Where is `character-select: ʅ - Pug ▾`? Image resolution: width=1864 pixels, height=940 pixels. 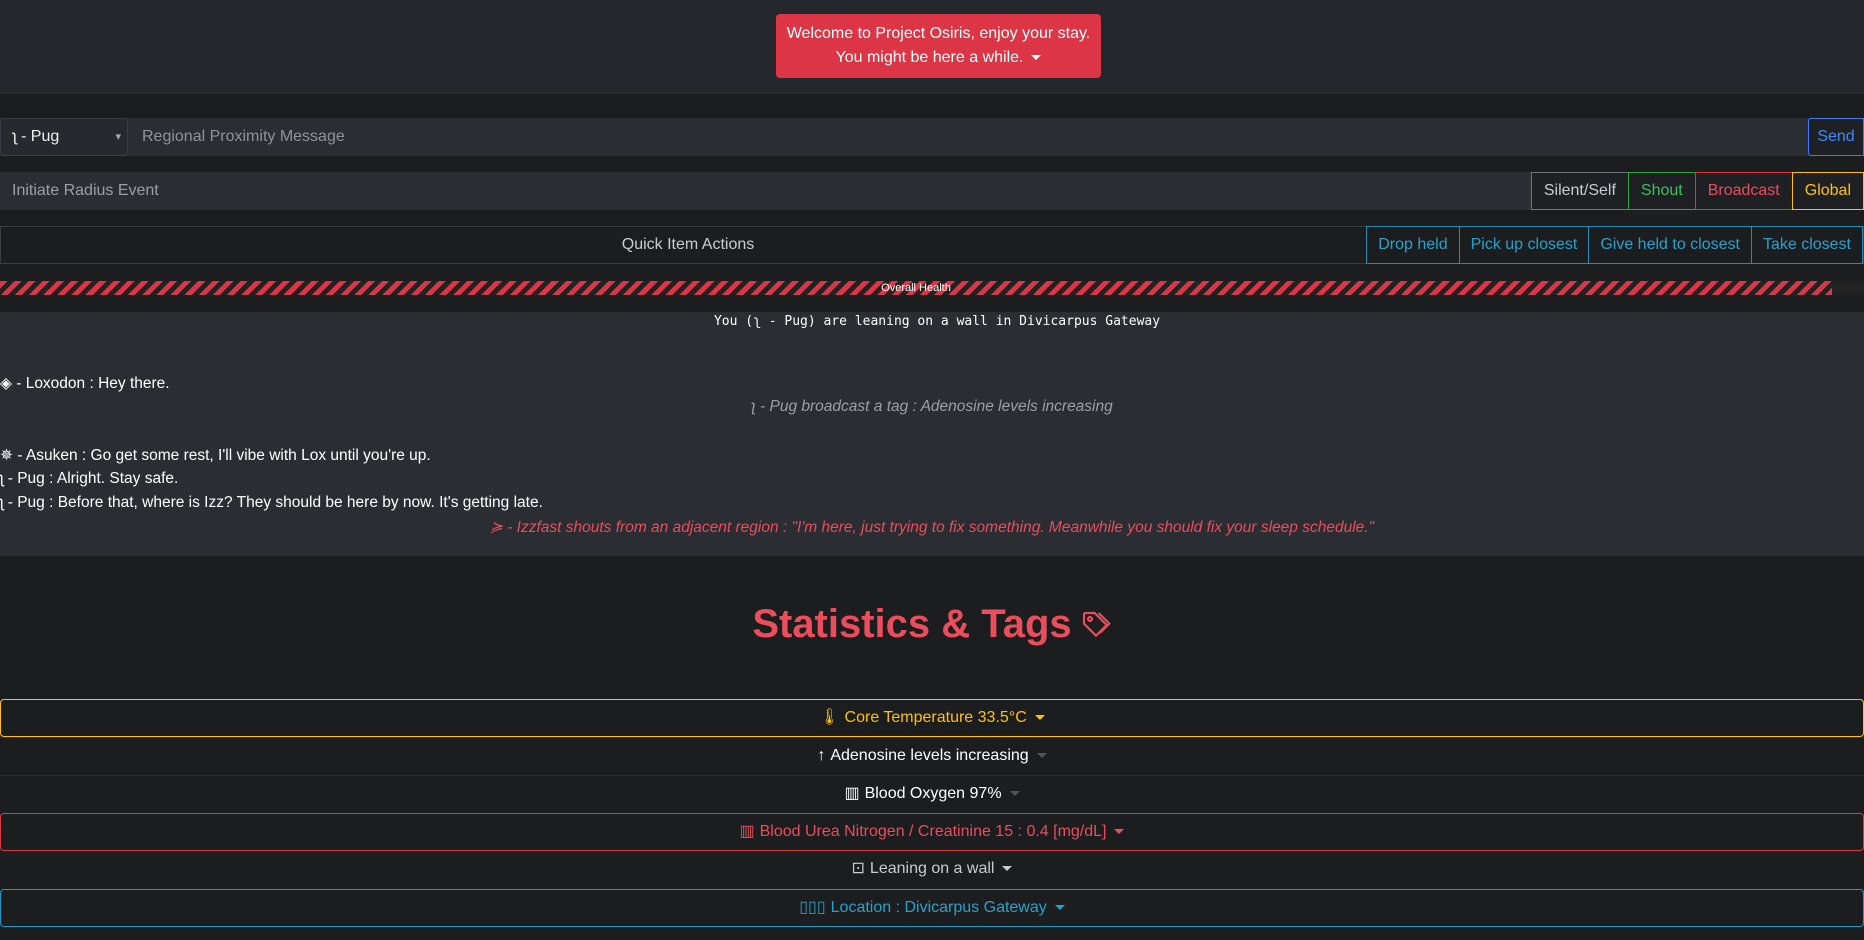
character-select: ʅ - Pug ▾ is located at coordinates (64, 137).